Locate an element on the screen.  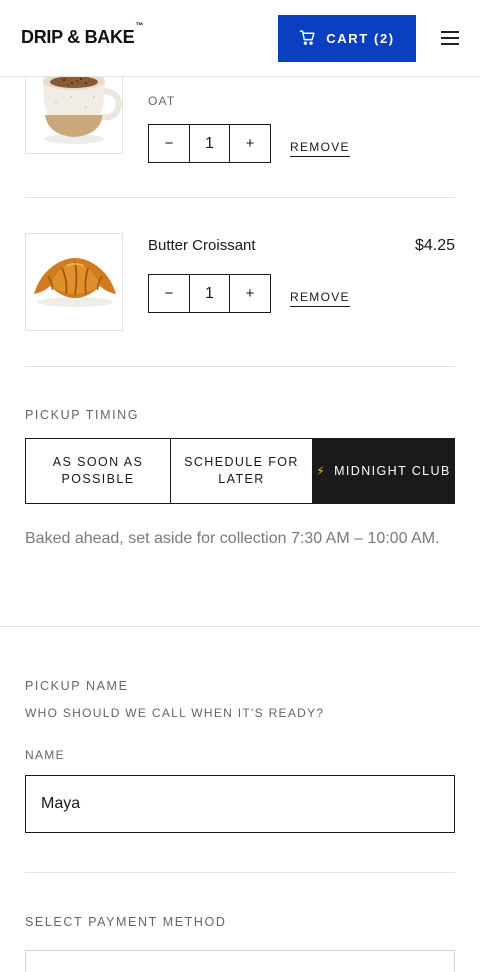
timing-option-asap: AS SOON AS POSSIBLE is located at coordinates (98, 471).